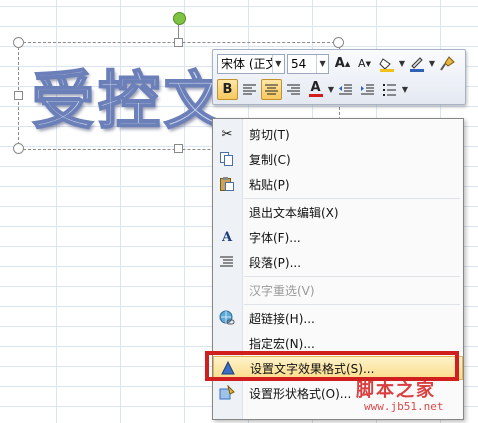 The image size is (478, 423). What do you see at coordinates (178, 148) in the screenshot?
I see `resize-handle-bottom` at bounding box center [178, 148].